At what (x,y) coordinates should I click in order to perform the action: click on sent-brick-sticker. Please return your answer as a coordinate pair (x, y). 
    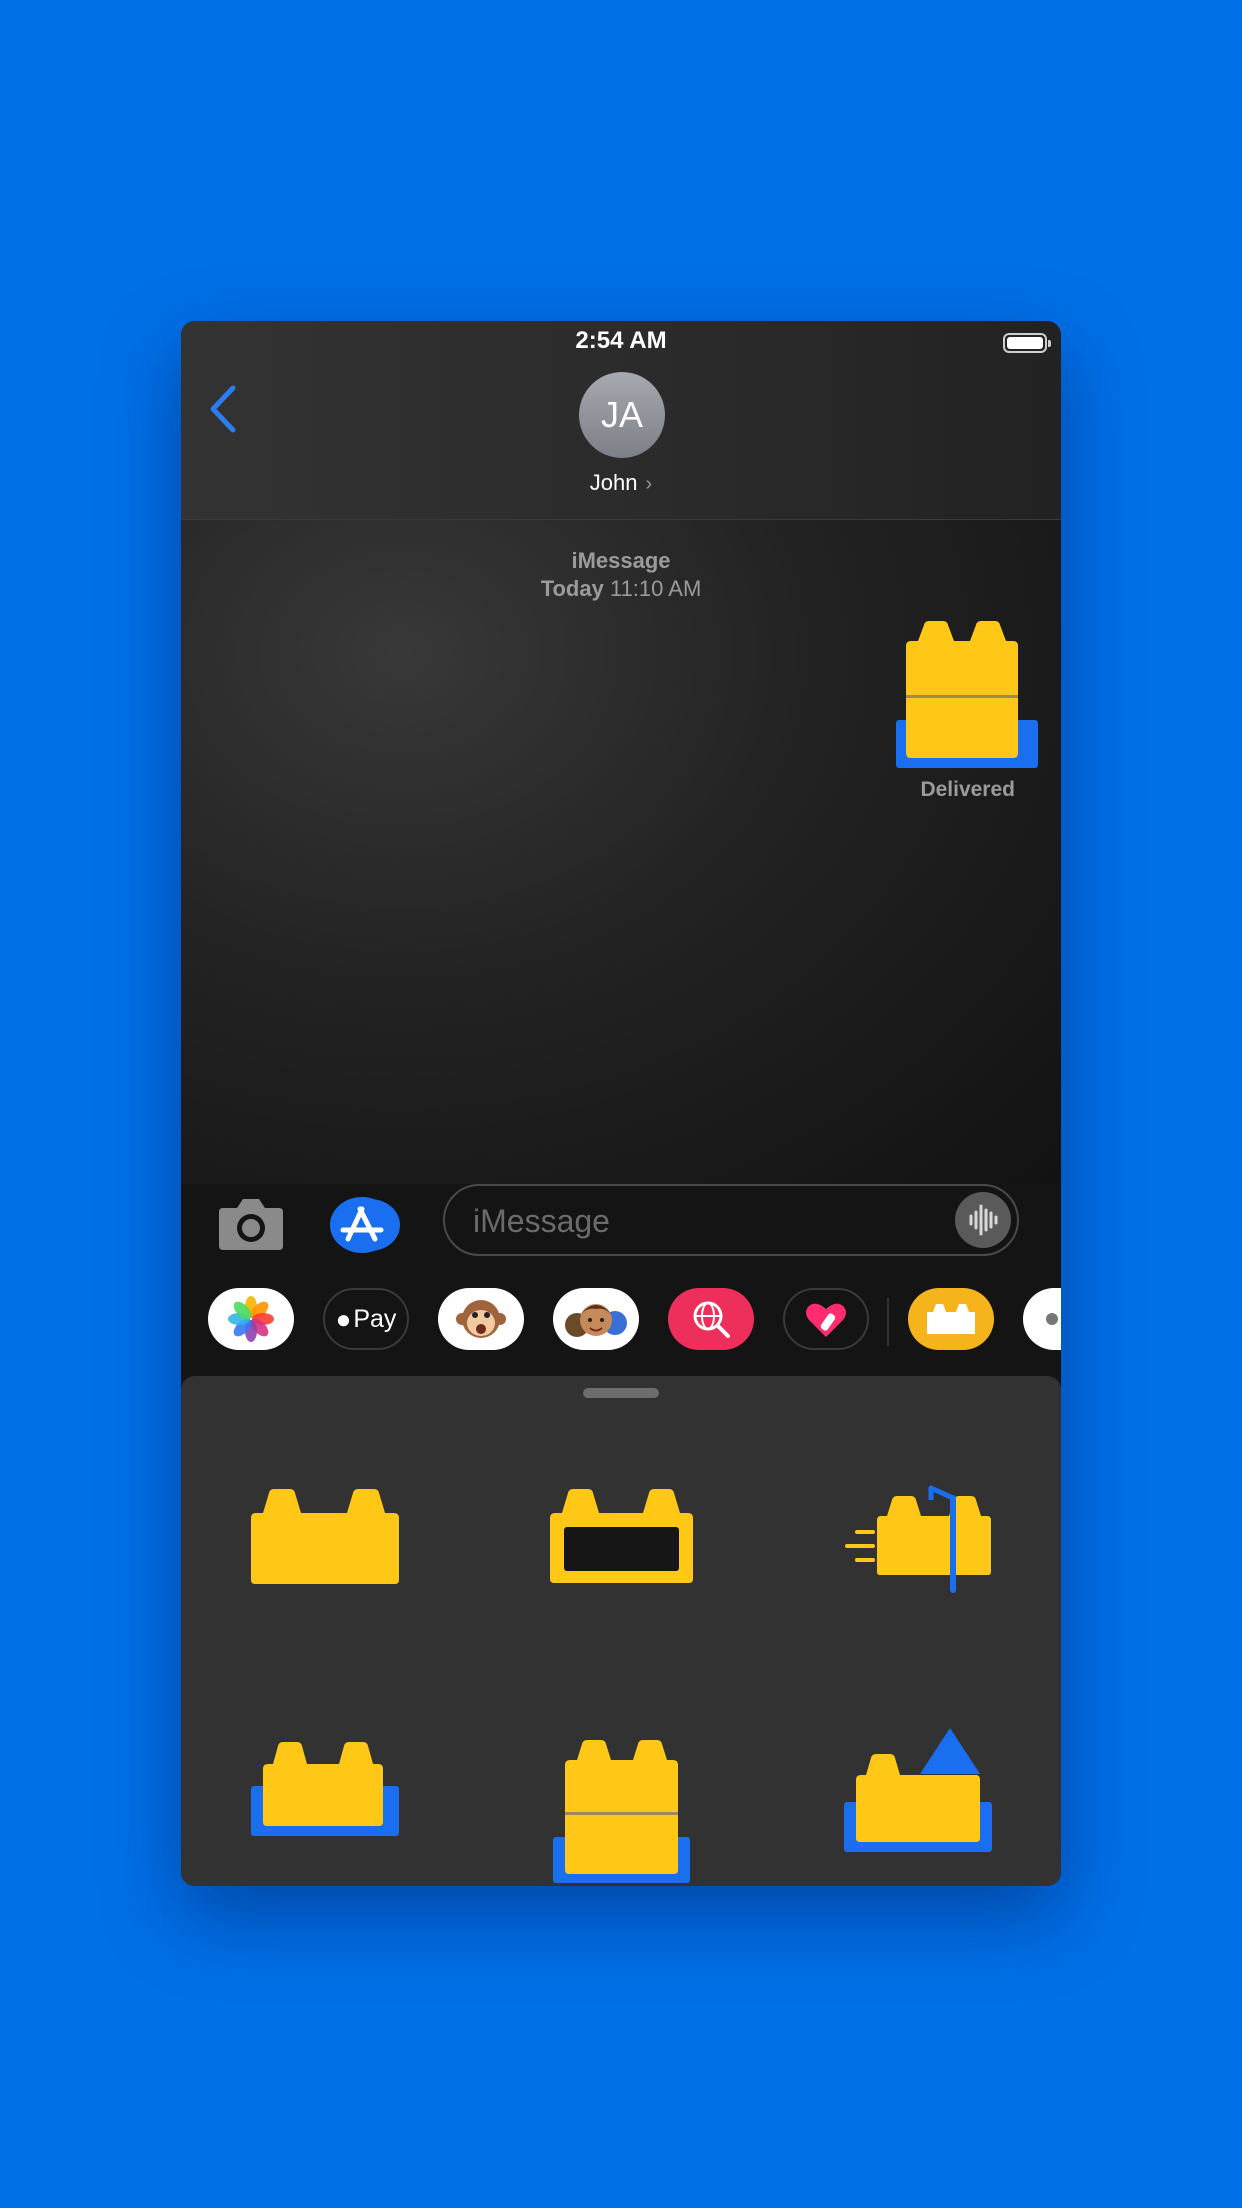
    Looking at the image, I should click on (967, 695).